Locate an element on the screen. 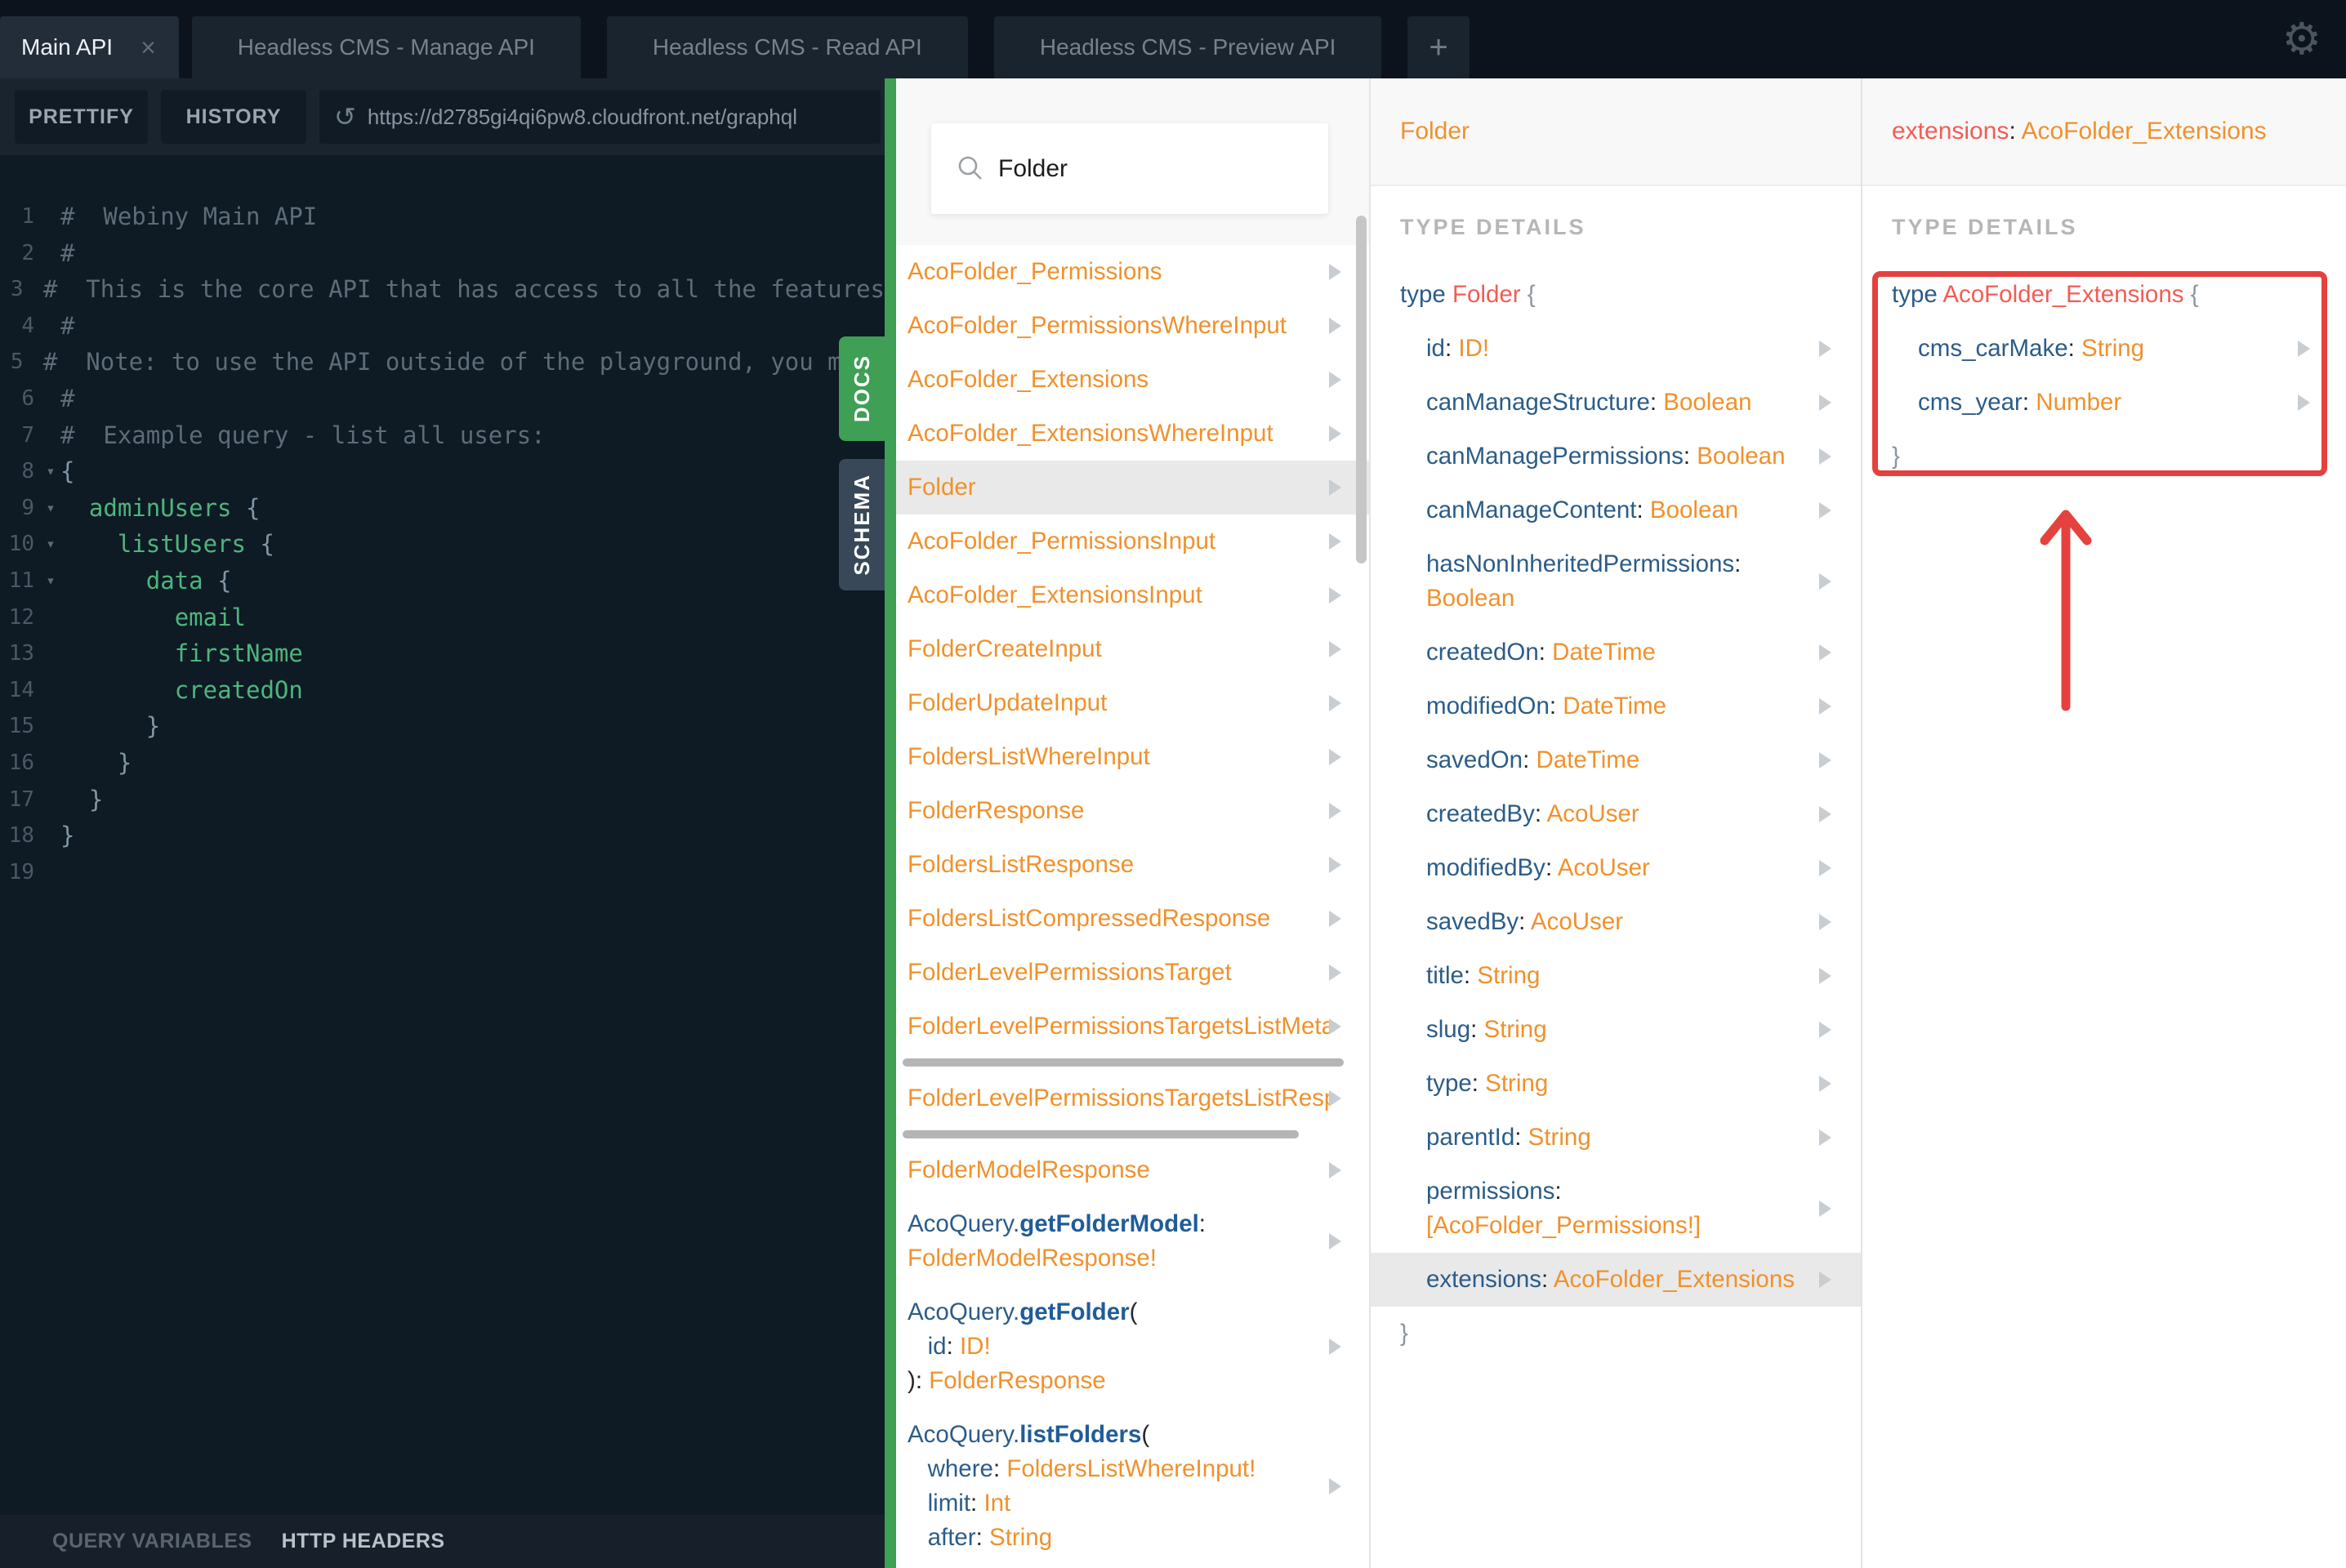 Image resolution: width=2346 pixels, height=1568 pixels. api-tab-headless-cms-manage-api: Headless CMS - Manage API is located at coordinates (386, 47).